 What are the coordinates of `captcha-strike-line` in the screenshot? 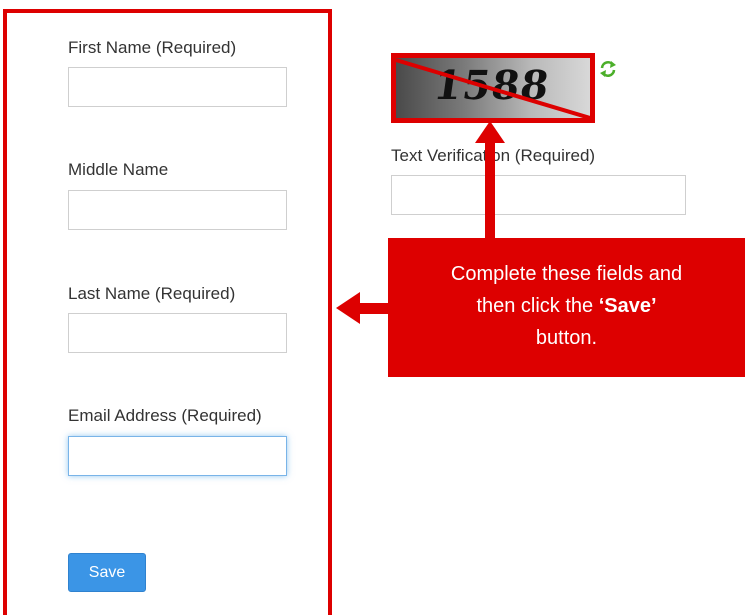 It's located at (493, 88).